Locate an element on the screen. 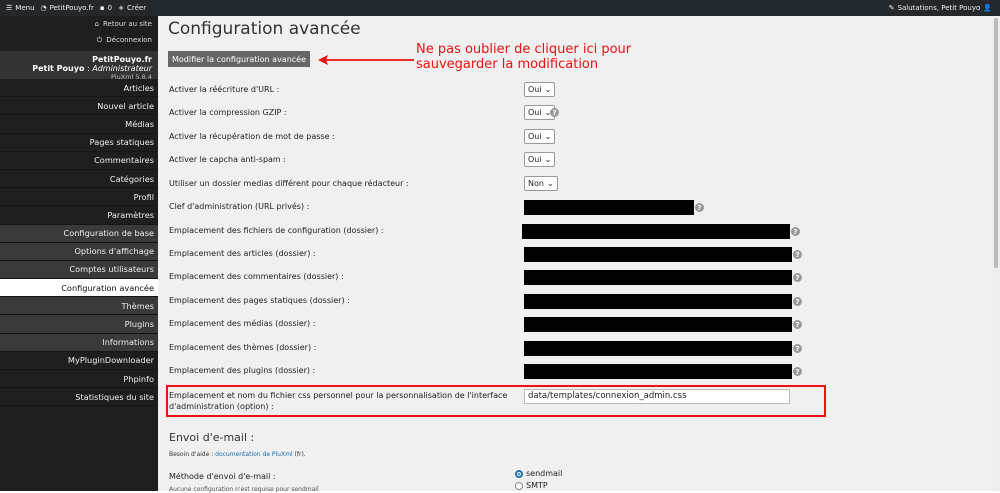 The width and height of the screenshot is (1000, 493). sidebar-item-profil: Profil is located at coordinates (79, 197).